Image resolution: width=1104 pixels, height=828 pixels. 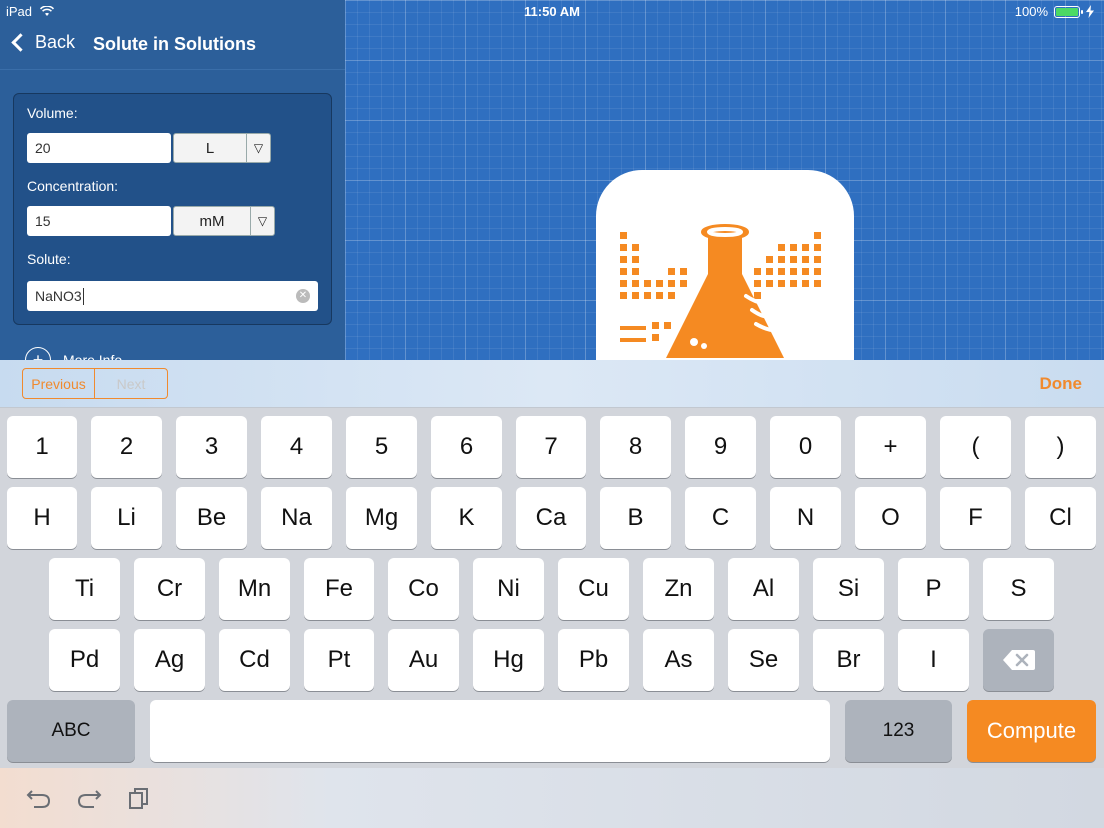 I want to click on key-3: 3, so click(x=211, y=447).